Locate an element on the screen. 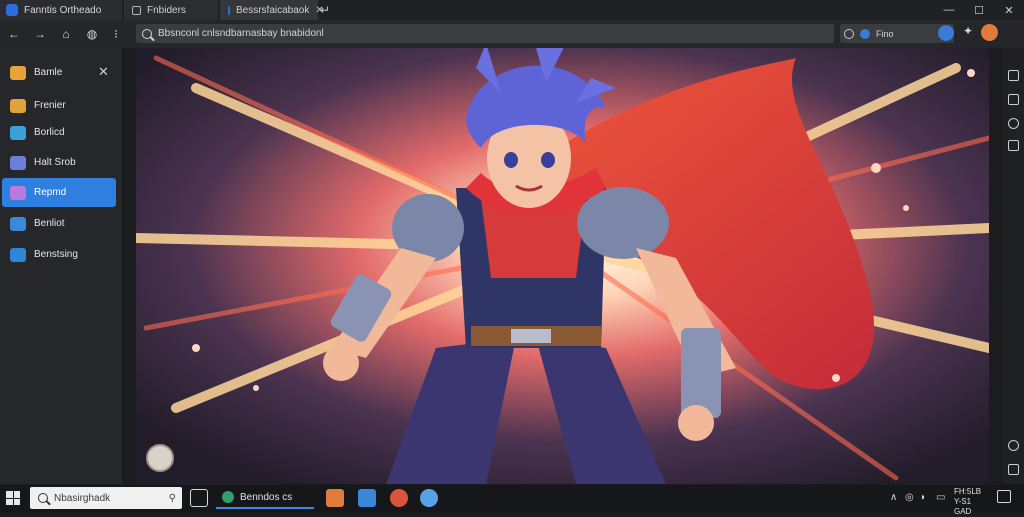  bell-icon: ✦ is located at coordinates (968, 31).